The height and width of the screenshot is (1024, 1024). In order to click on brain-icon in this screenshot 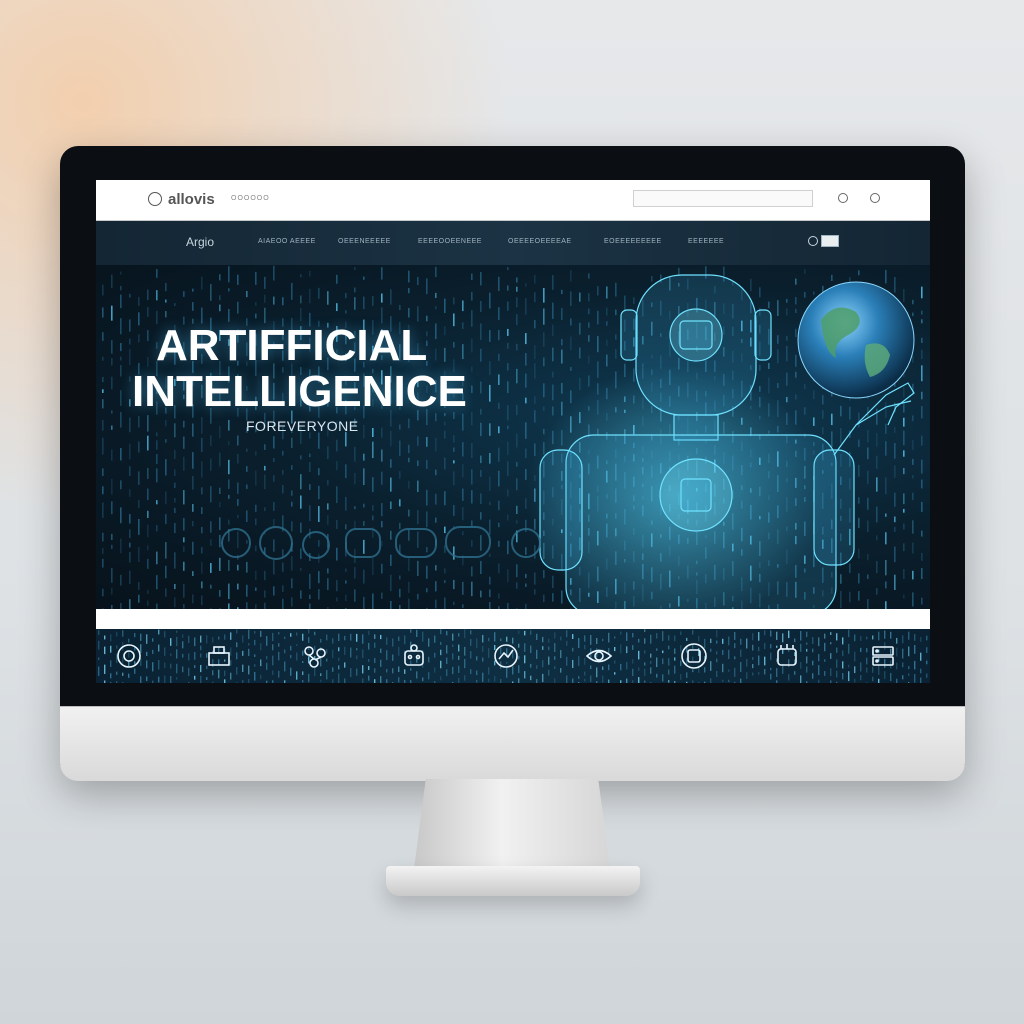, I will do `click(129, 656)`.